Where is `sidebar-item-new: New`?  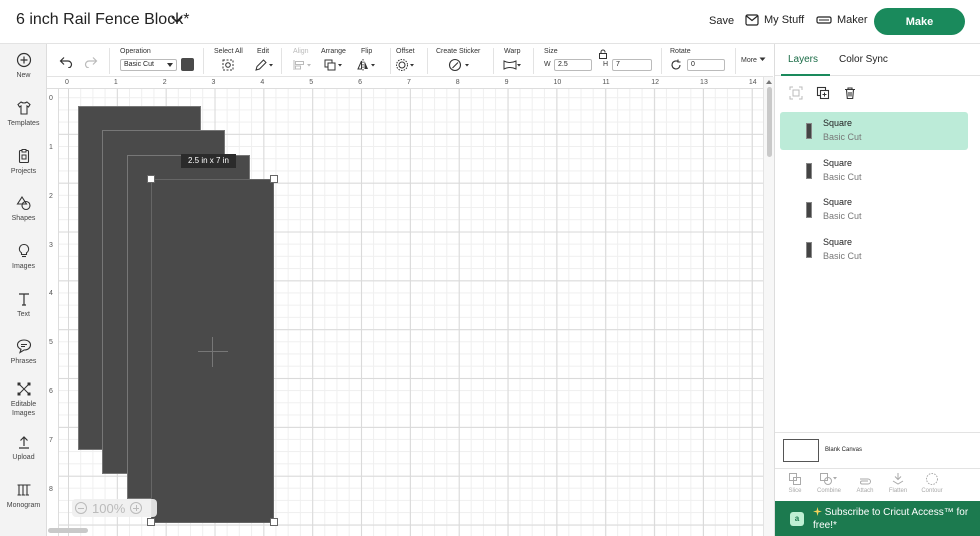 sidebar-item-new: New is located at coordinates (23, 66).